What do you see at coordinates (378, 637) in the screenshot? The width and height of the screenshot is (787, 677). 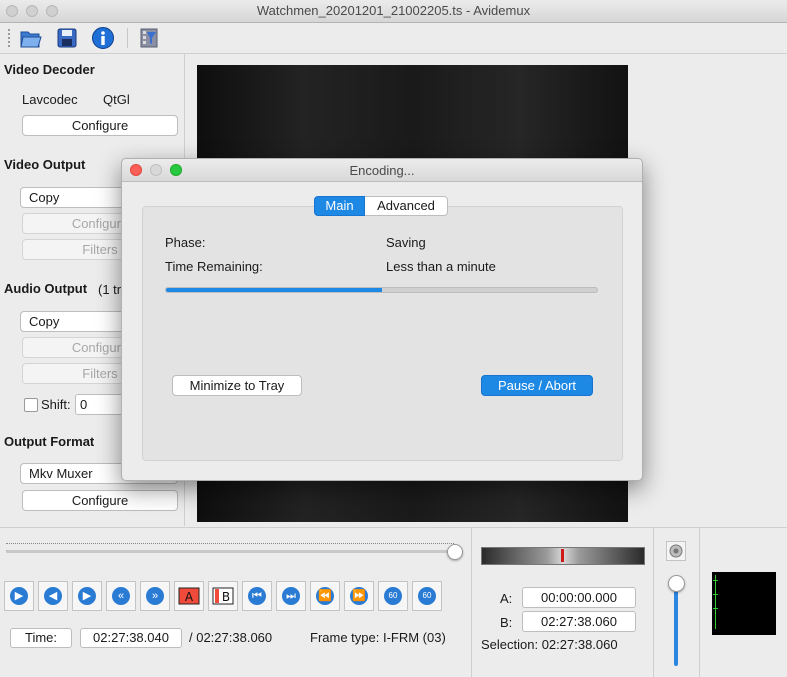 I see `frame-type: Frame type: I-FRM (03)` at bounding box center [378, 637].